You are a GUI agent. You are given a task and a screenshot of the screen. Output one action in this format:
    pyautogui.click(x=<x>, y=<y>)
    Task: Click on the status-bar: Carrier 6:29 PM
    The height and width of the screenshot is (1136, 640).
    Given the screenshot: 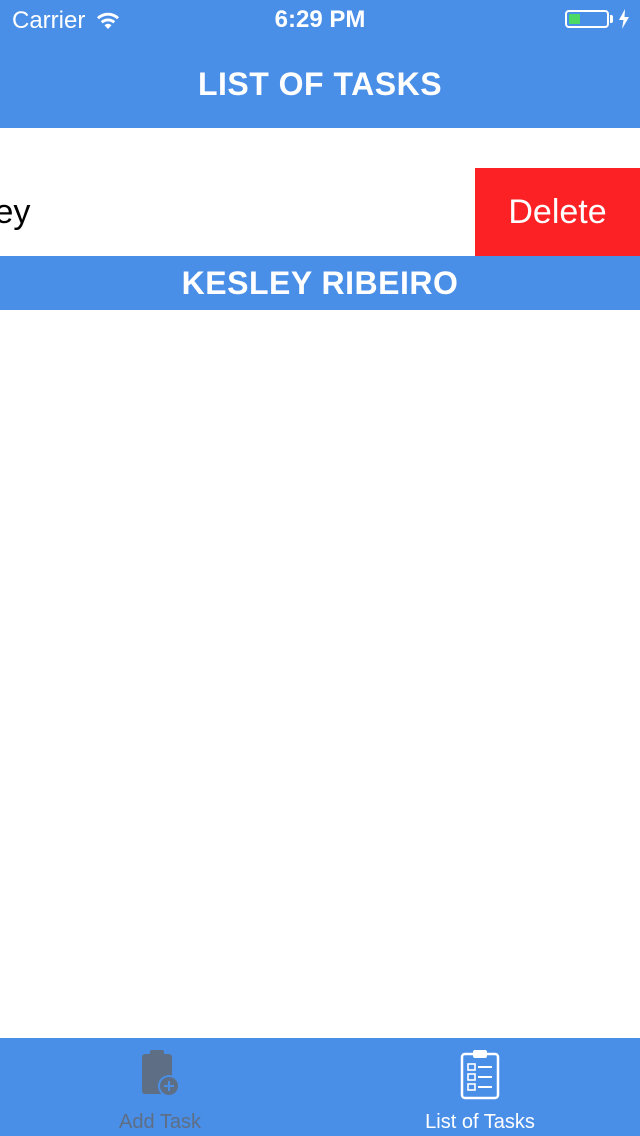 What is the action you would take?
    pyautogui.click(x=320, y=20)
    